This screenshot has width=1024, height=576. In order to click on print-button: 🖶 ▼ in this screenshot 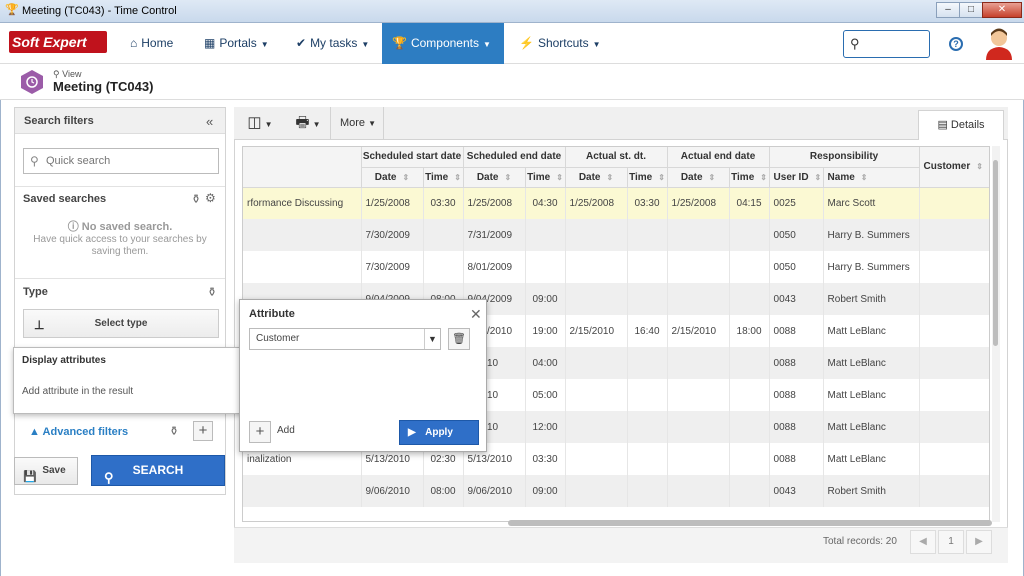, I will do `click(308, 123)`.